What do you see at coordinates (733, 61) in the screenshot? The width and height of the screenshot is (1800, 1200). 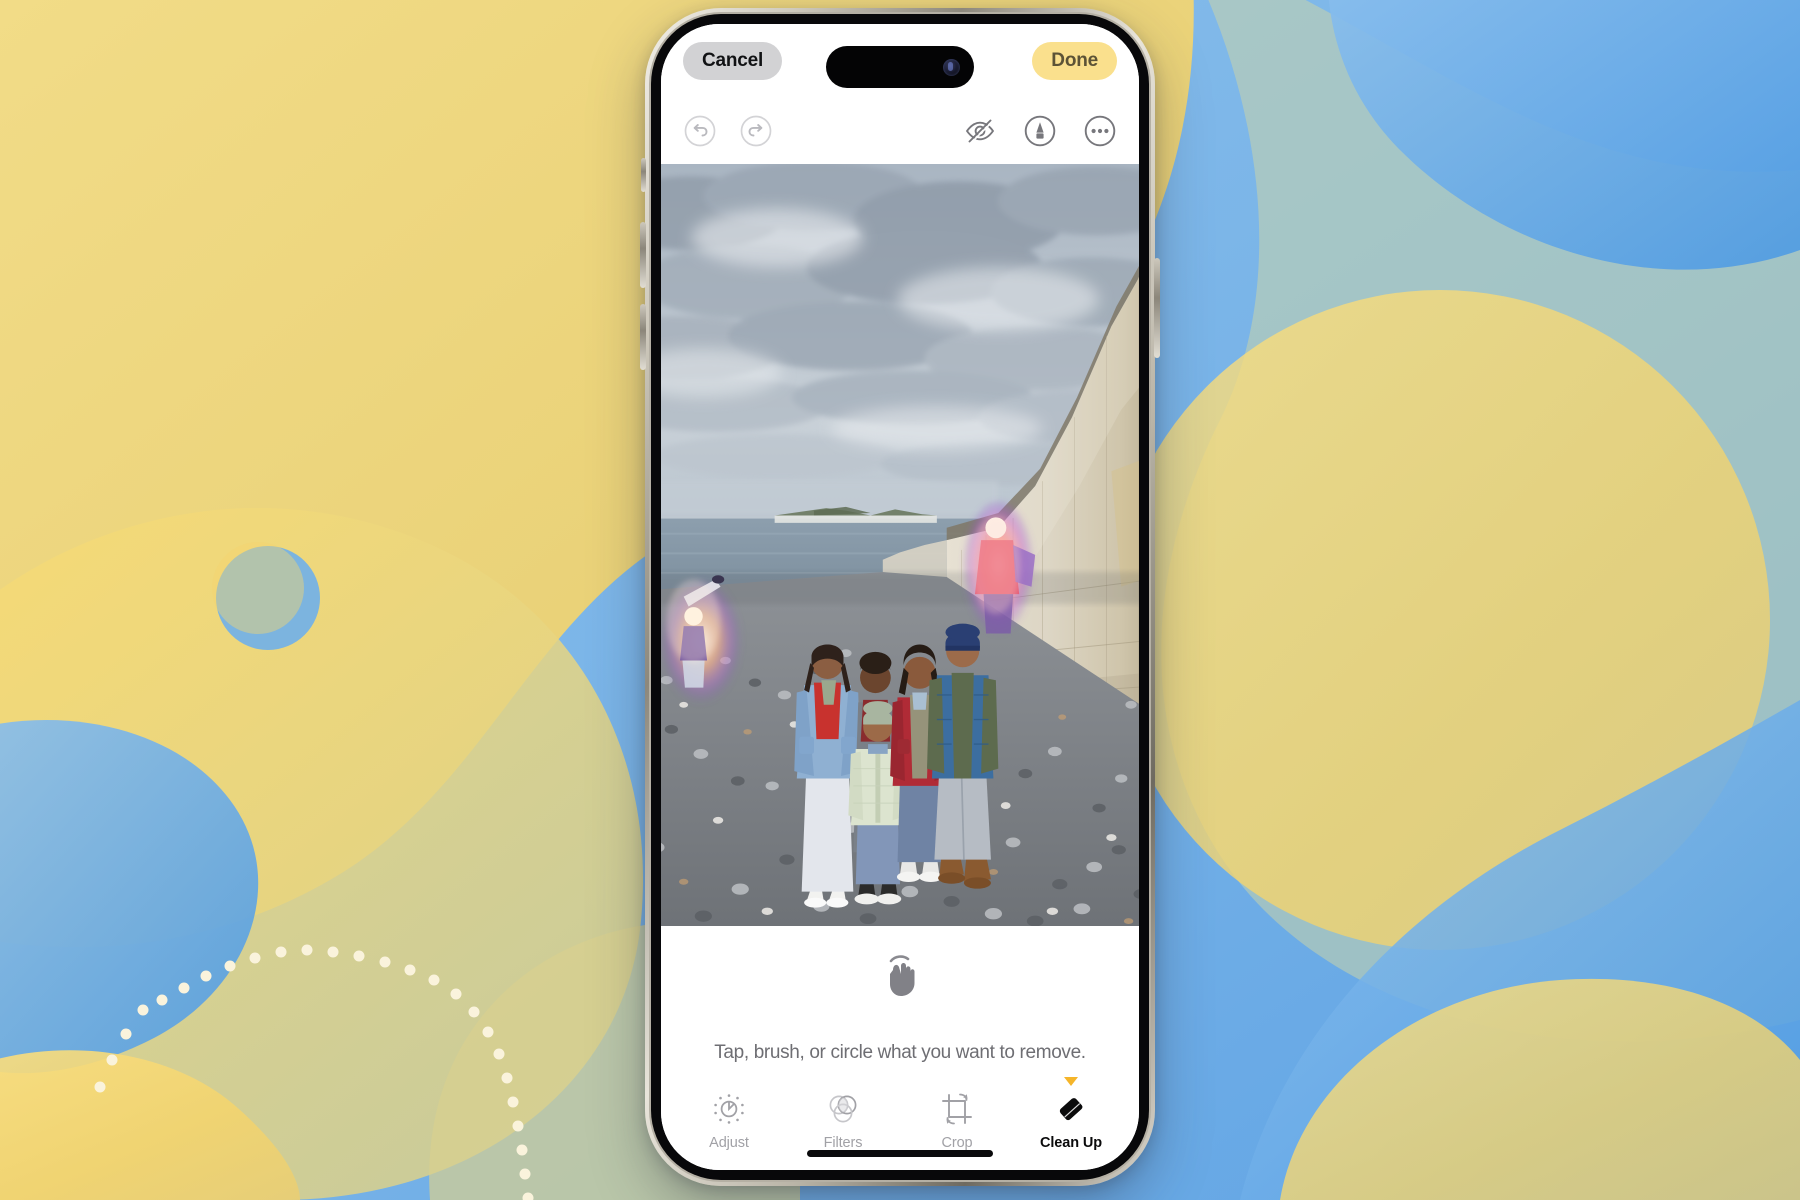 I see `cancel-button: Cancel` at bounding box center [733, 61].